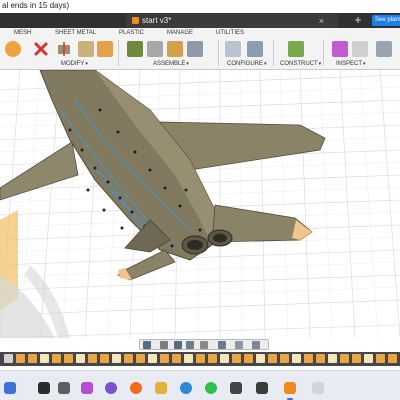 The width and height of the screenshot is (400, 400). What do you see at coordinates (384, 49) in the screenshot?
I see `insert-icon` at bounding box center [384, 49].